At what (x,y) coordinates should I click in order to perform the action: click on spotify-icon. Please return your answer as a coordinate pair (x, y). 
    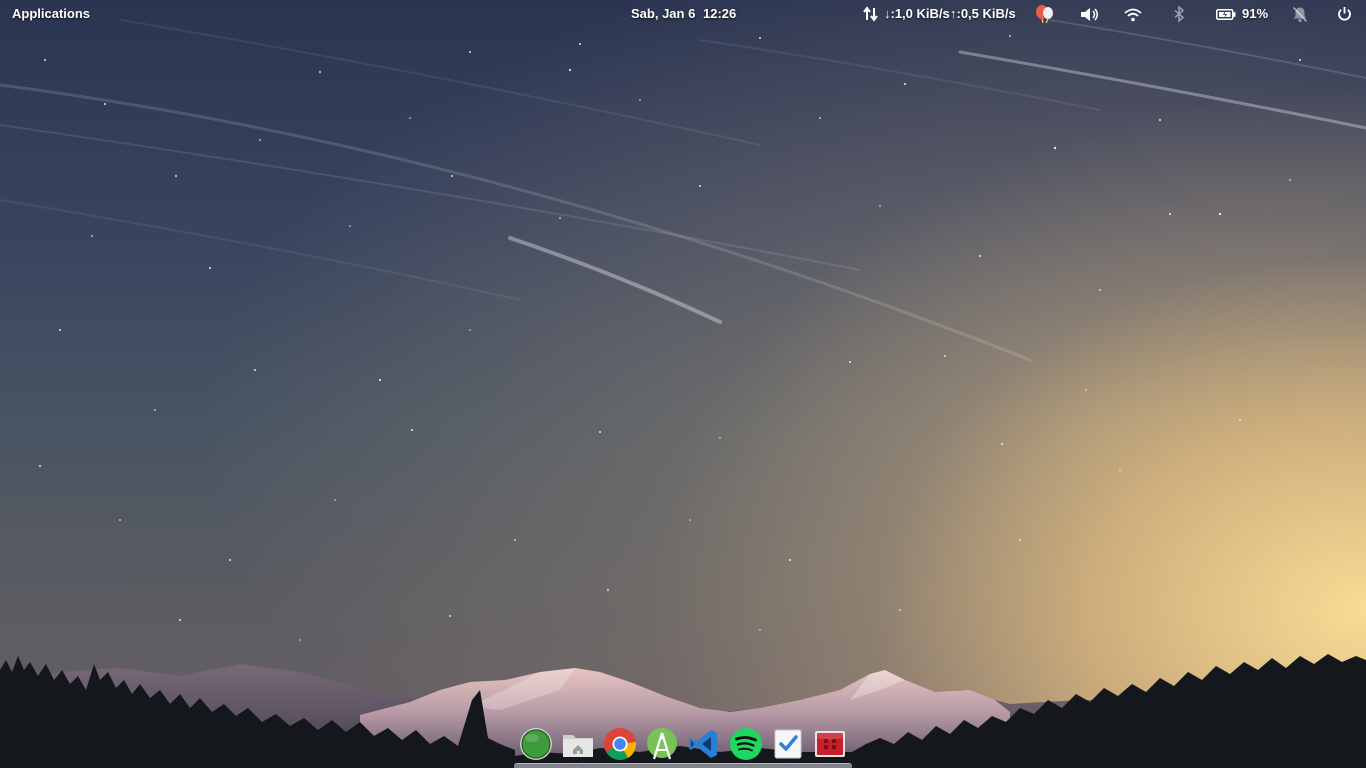
    Looking at the image, I should click on (746, 744).